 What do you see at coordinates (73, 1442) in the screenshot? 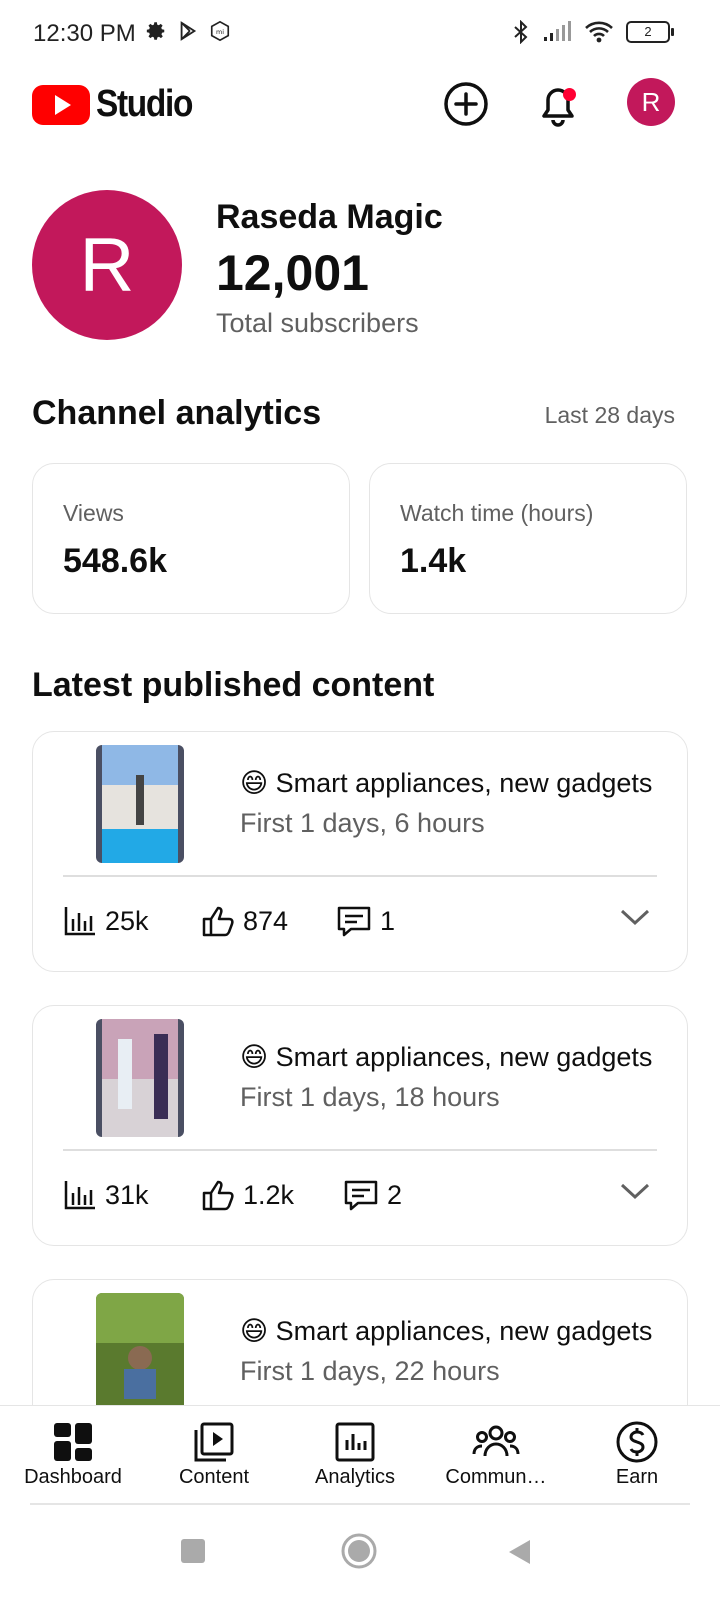
I see `dashboard-icon` at bounding box center [73, 1442].